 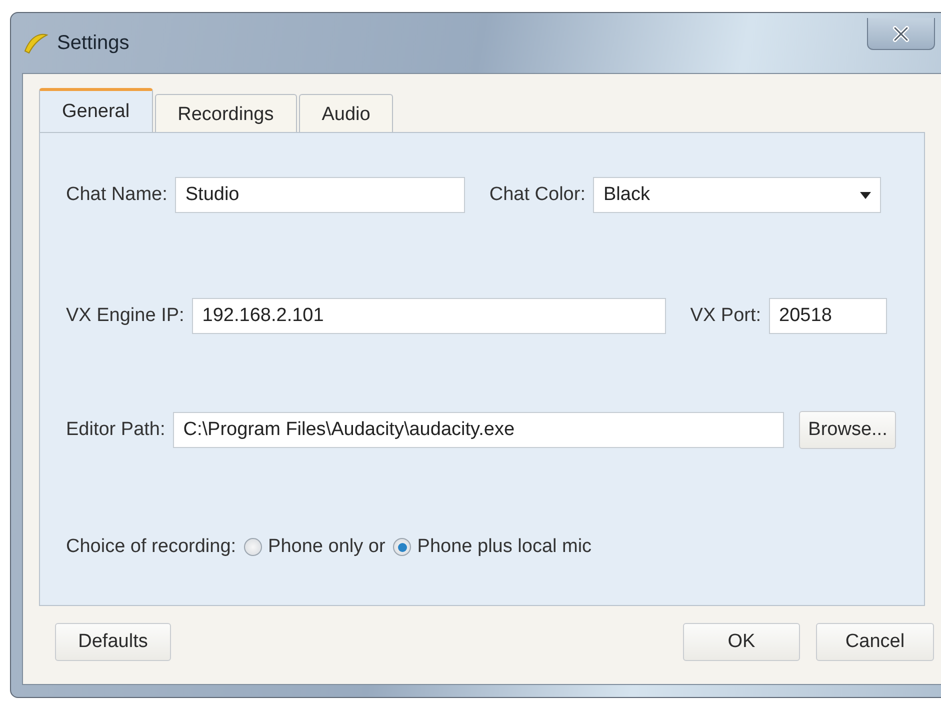 I want to click on dropdown-value: Black, so click(x=626, y=195).